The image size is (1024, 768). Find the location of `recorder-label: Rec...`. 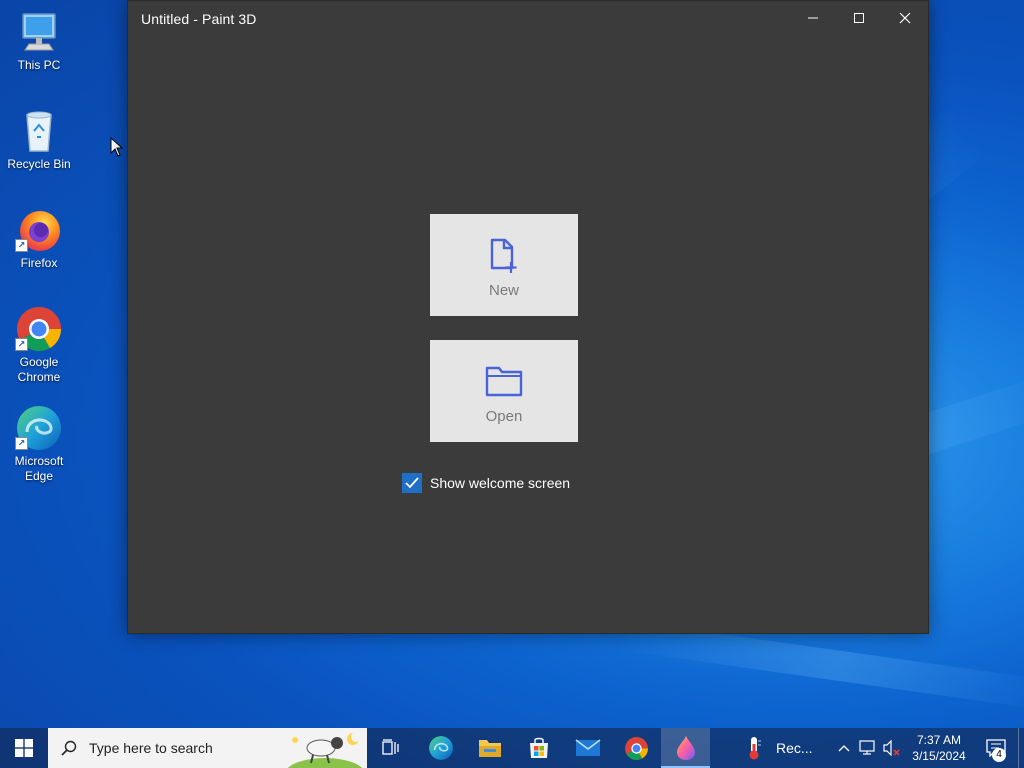

recorder-label: Rec... is located at coordinates (794, 748).